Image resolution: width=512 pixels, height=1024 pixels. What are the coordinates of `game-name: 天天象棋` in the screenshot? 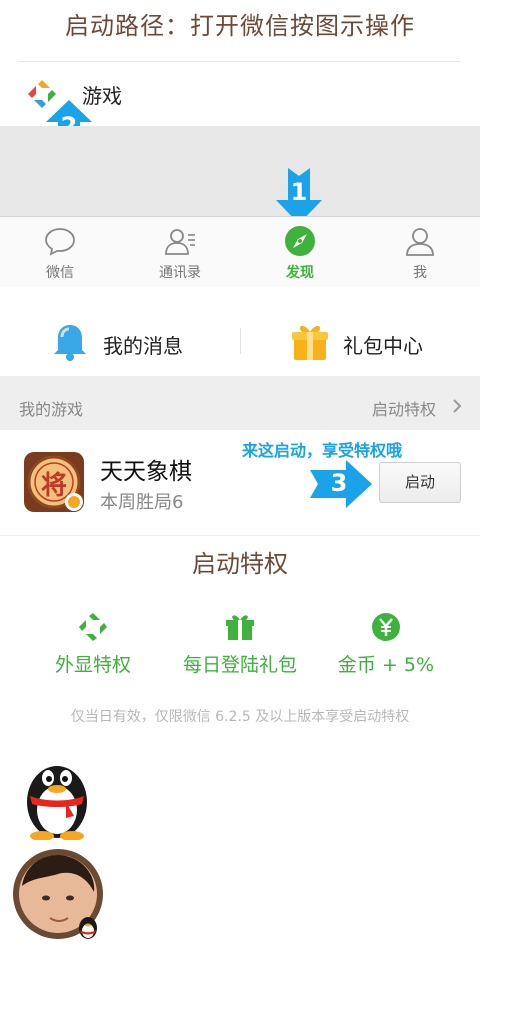 It's located at (146, 472).